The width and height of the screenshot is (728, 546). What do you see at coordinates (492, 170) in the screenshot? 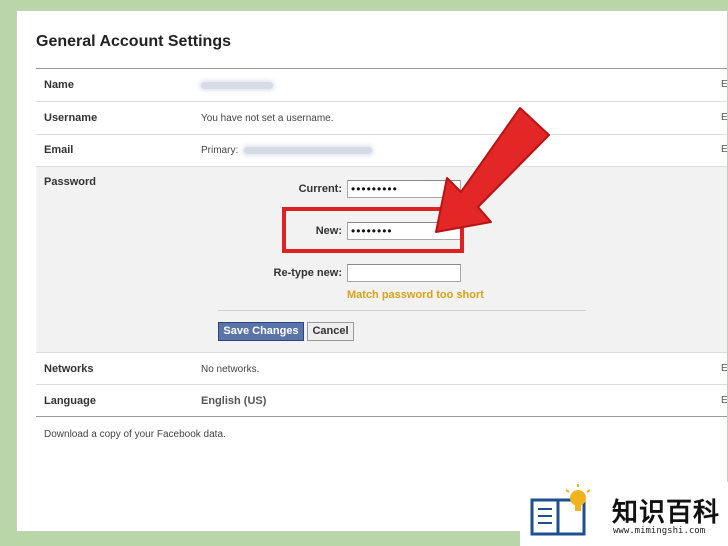
I see `red-arrow-icon` at bounding box center [492, 170].